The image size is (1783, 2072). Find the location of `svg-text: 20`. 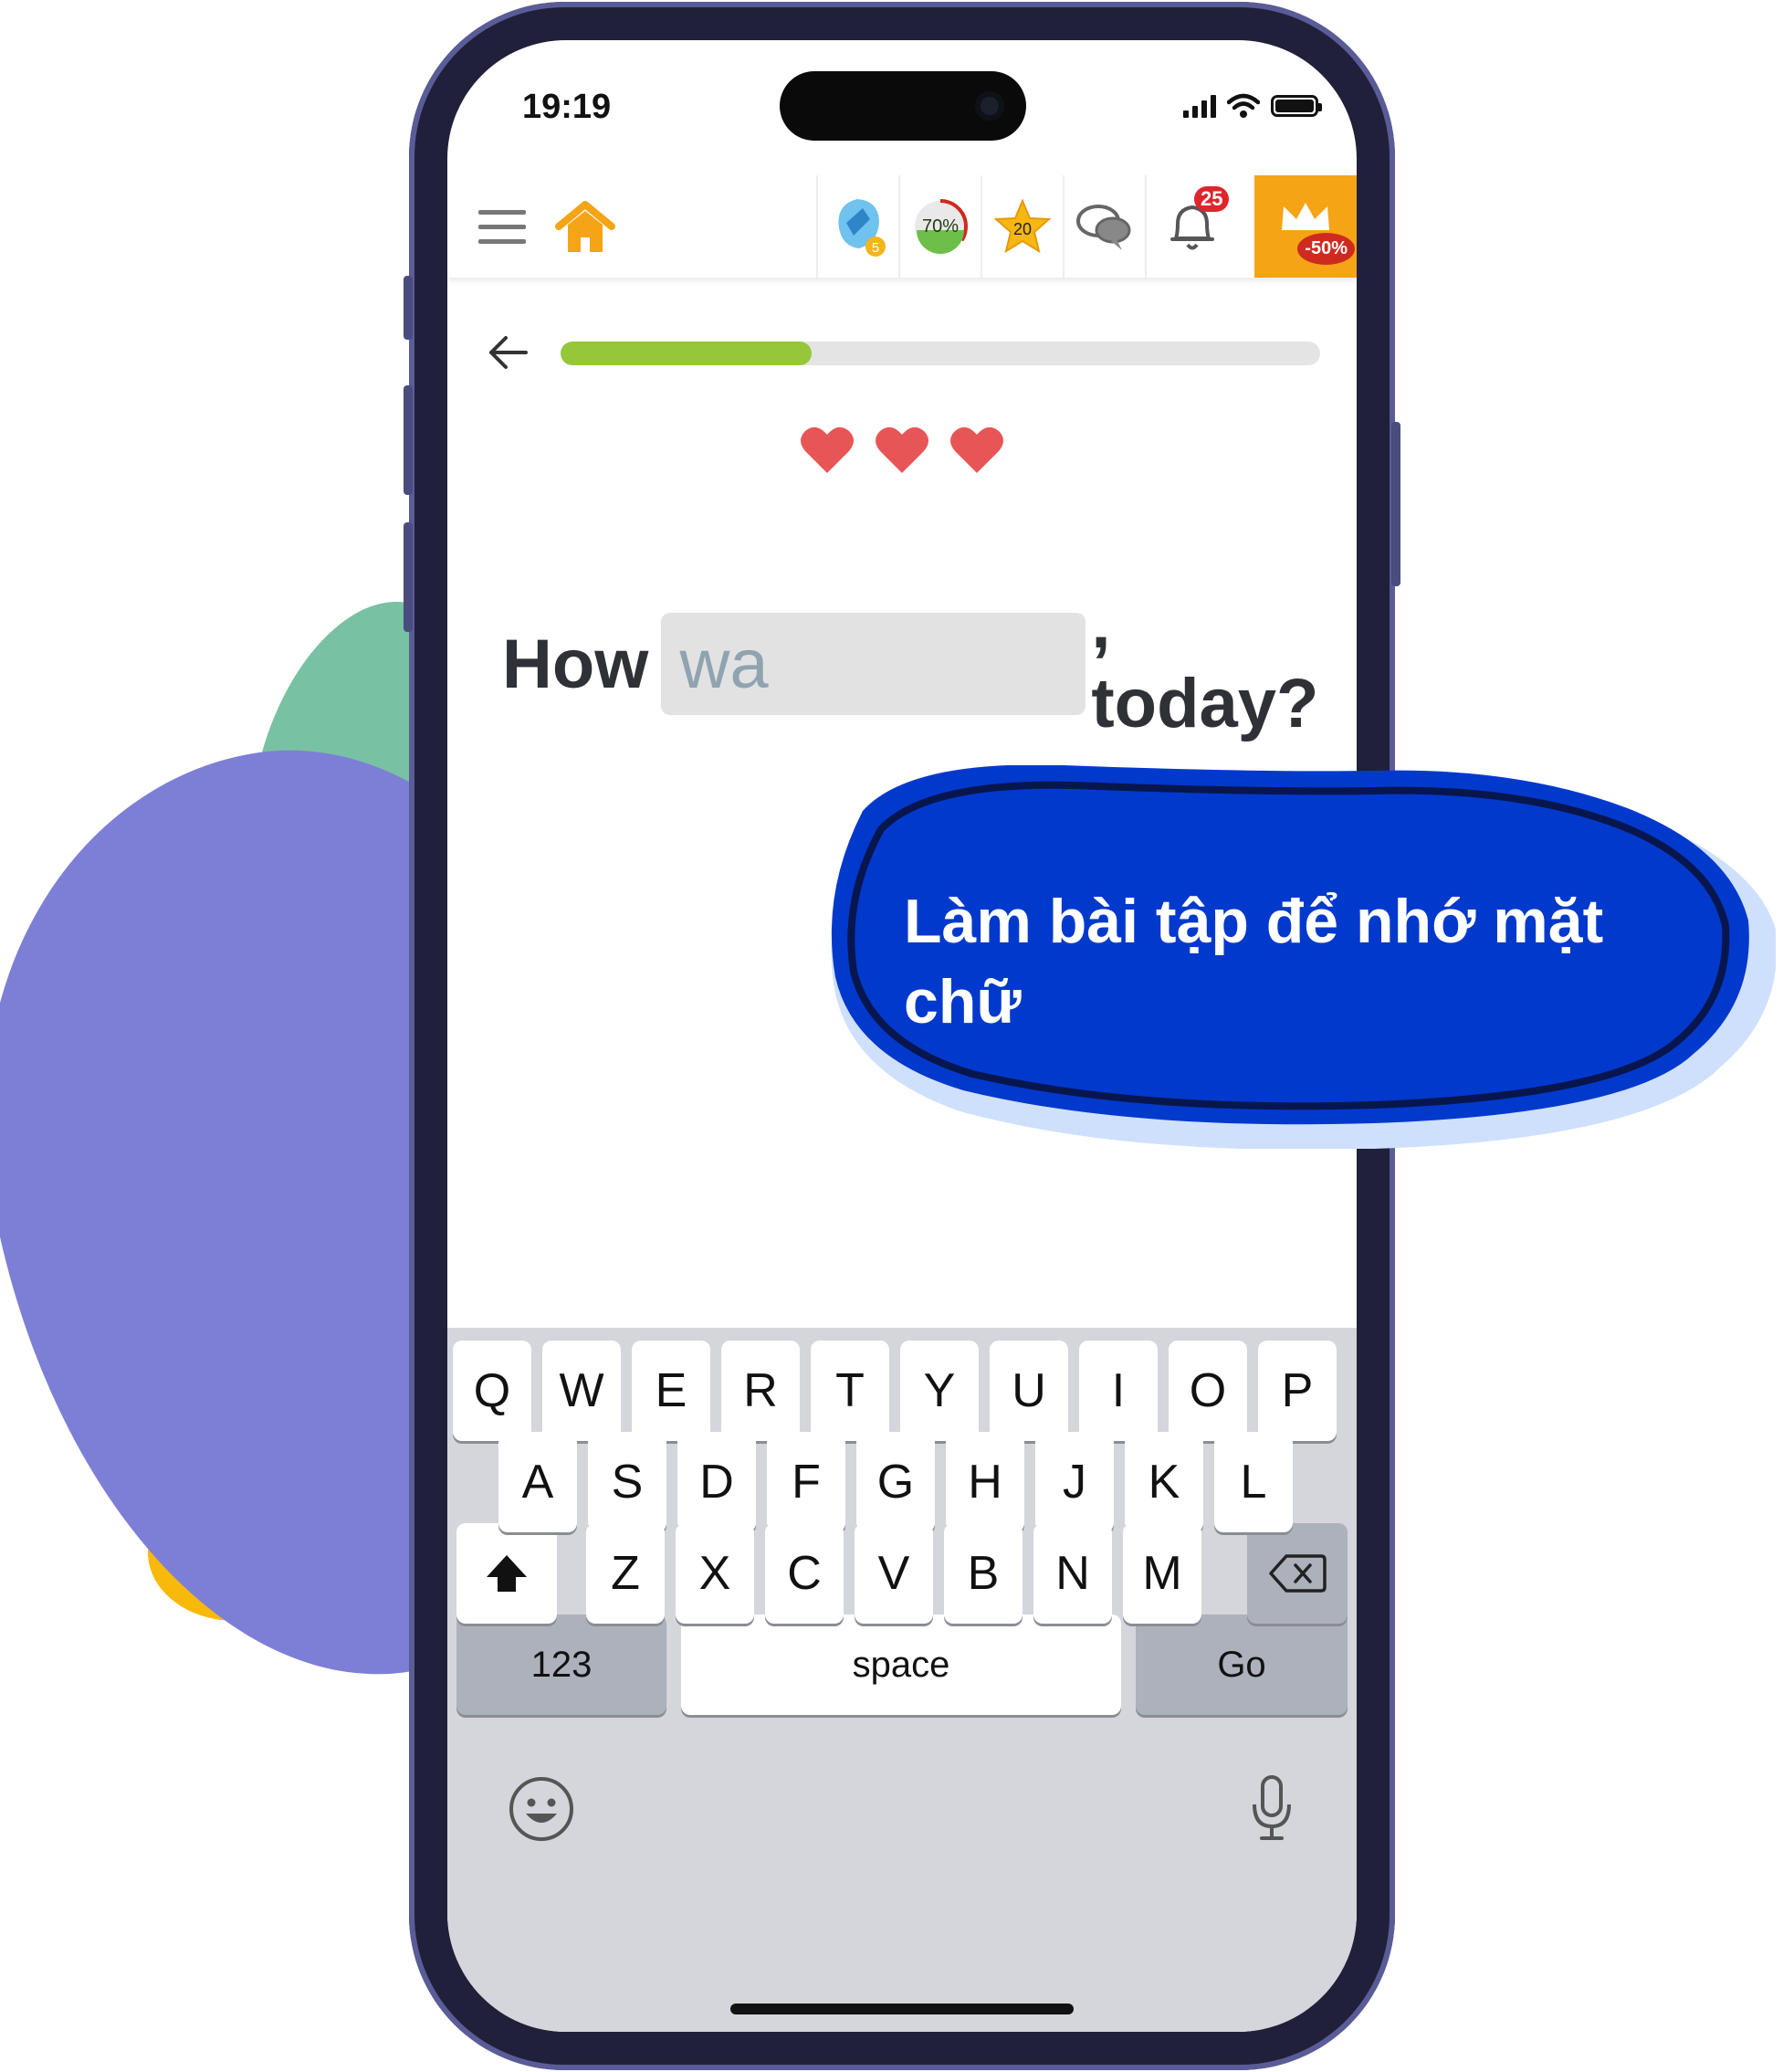

svg-text: 20 is located at coordinates (1023, 229).